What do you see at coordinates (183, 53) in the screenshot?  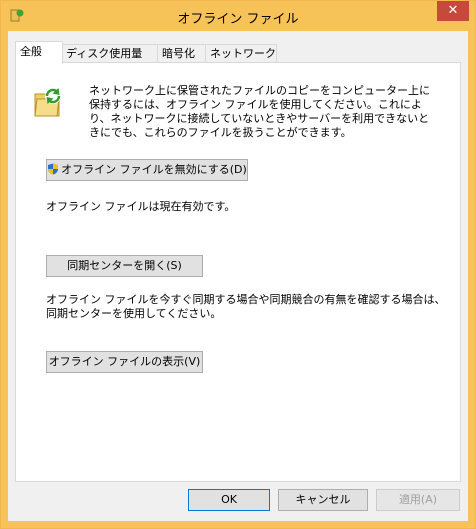 I see `tab-encryption: 暗号化` at bounding box center [183, 53].